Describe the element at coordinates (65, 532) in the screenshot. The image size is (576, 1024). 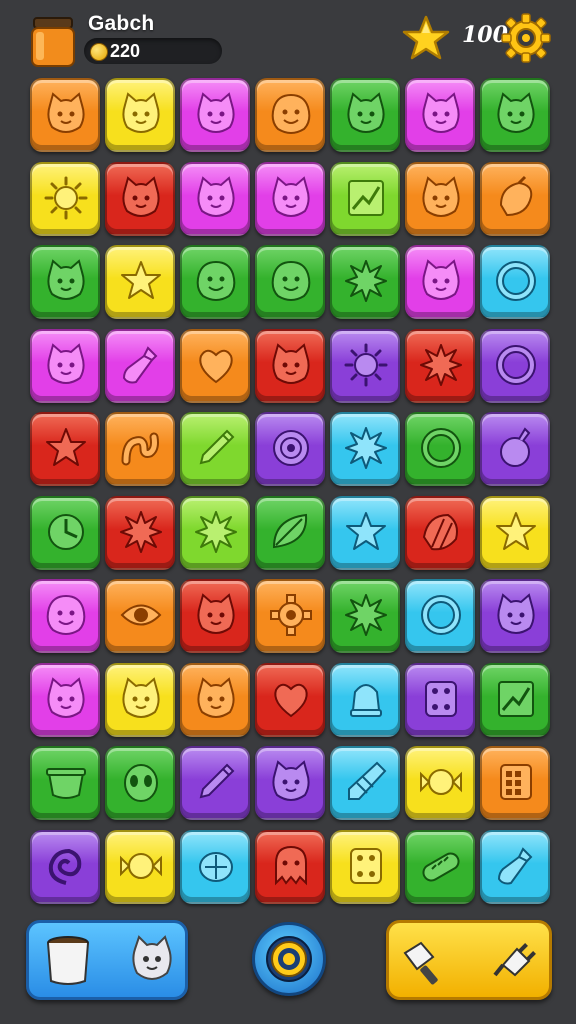
I see `tile-clock` at that location.